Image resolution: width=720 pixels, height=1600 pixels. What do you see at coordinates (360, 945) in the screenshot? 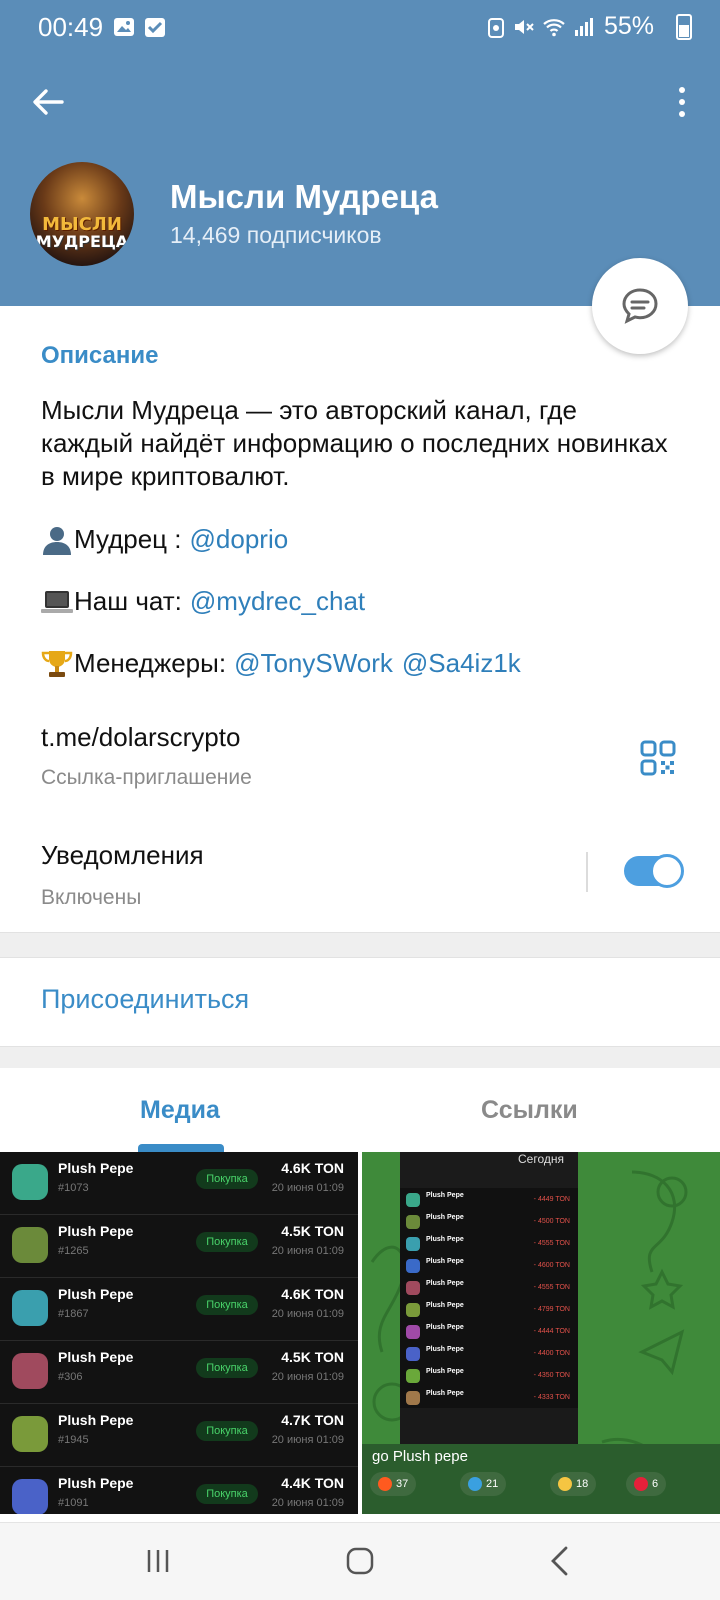
I see `section-divider` at bounding box center [360, 945].